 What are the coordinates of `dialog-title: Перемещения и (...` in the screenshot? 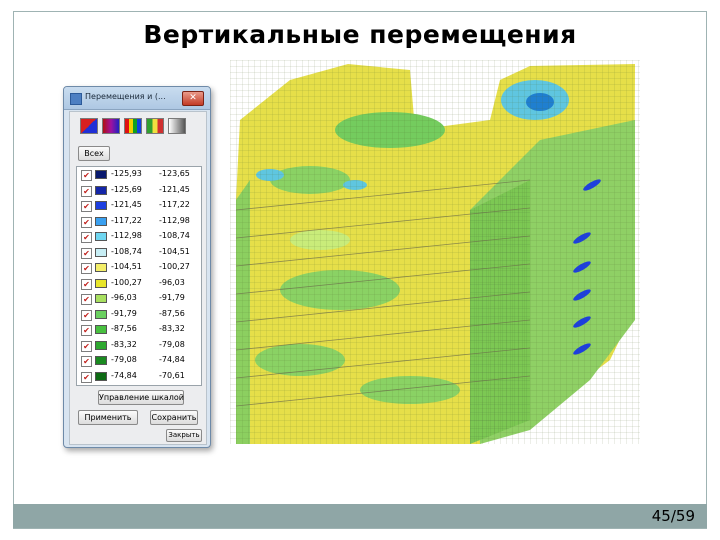 It's located at (125, 96).